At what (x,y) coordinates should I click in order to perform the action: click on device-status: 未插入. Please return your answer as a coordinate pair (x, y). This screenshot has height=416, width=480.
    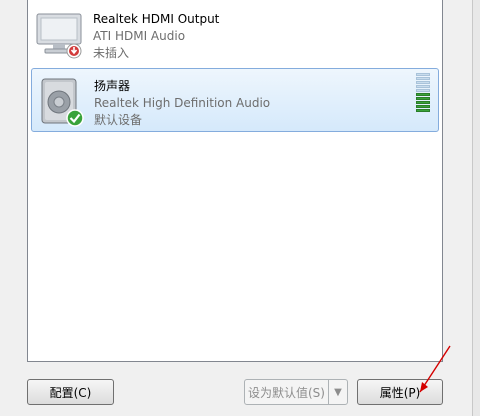
    Looking at the image, I should click on (111, 53).